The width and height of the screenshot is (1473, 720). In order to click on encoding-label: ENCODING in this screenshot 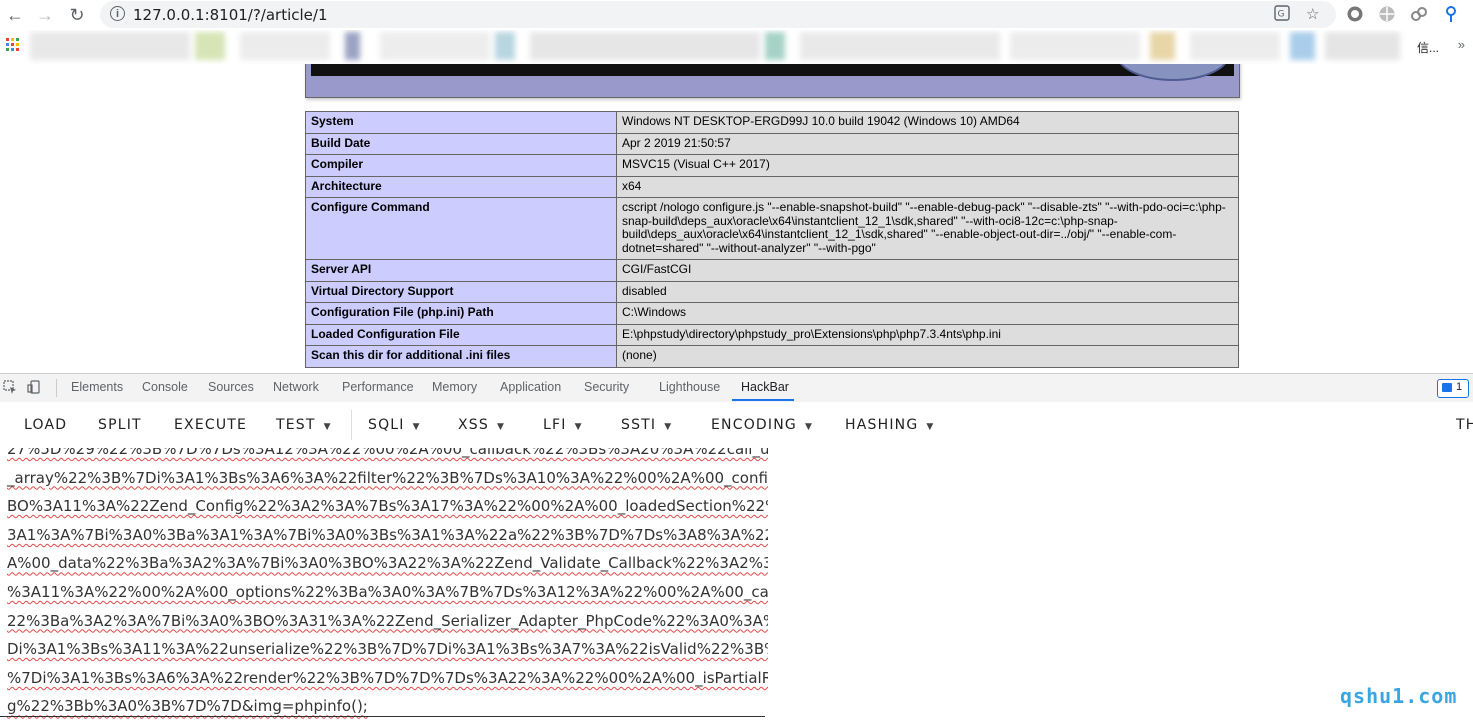, I will do `click(754, 425)`.